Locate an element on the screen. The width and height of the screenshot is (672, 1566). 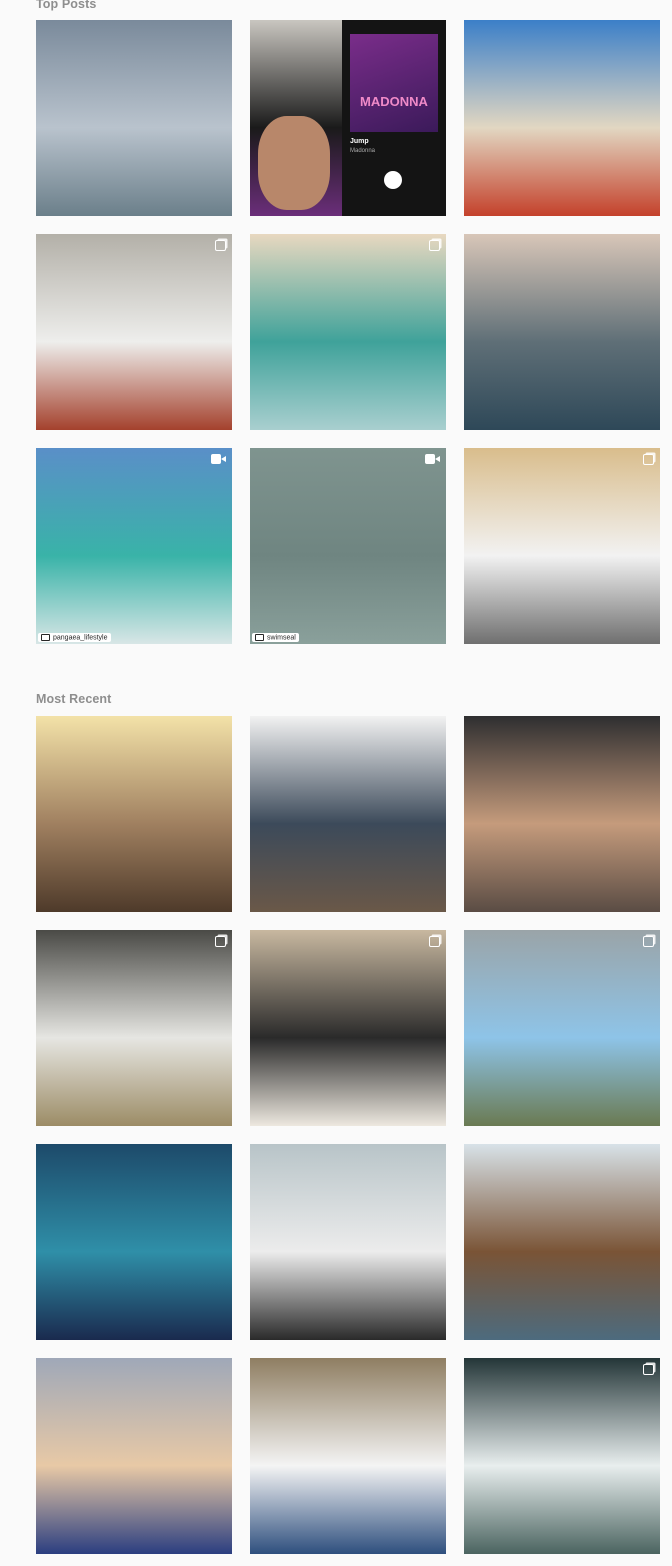
post-surfer-small-wave is located at coordinates (134, 118).